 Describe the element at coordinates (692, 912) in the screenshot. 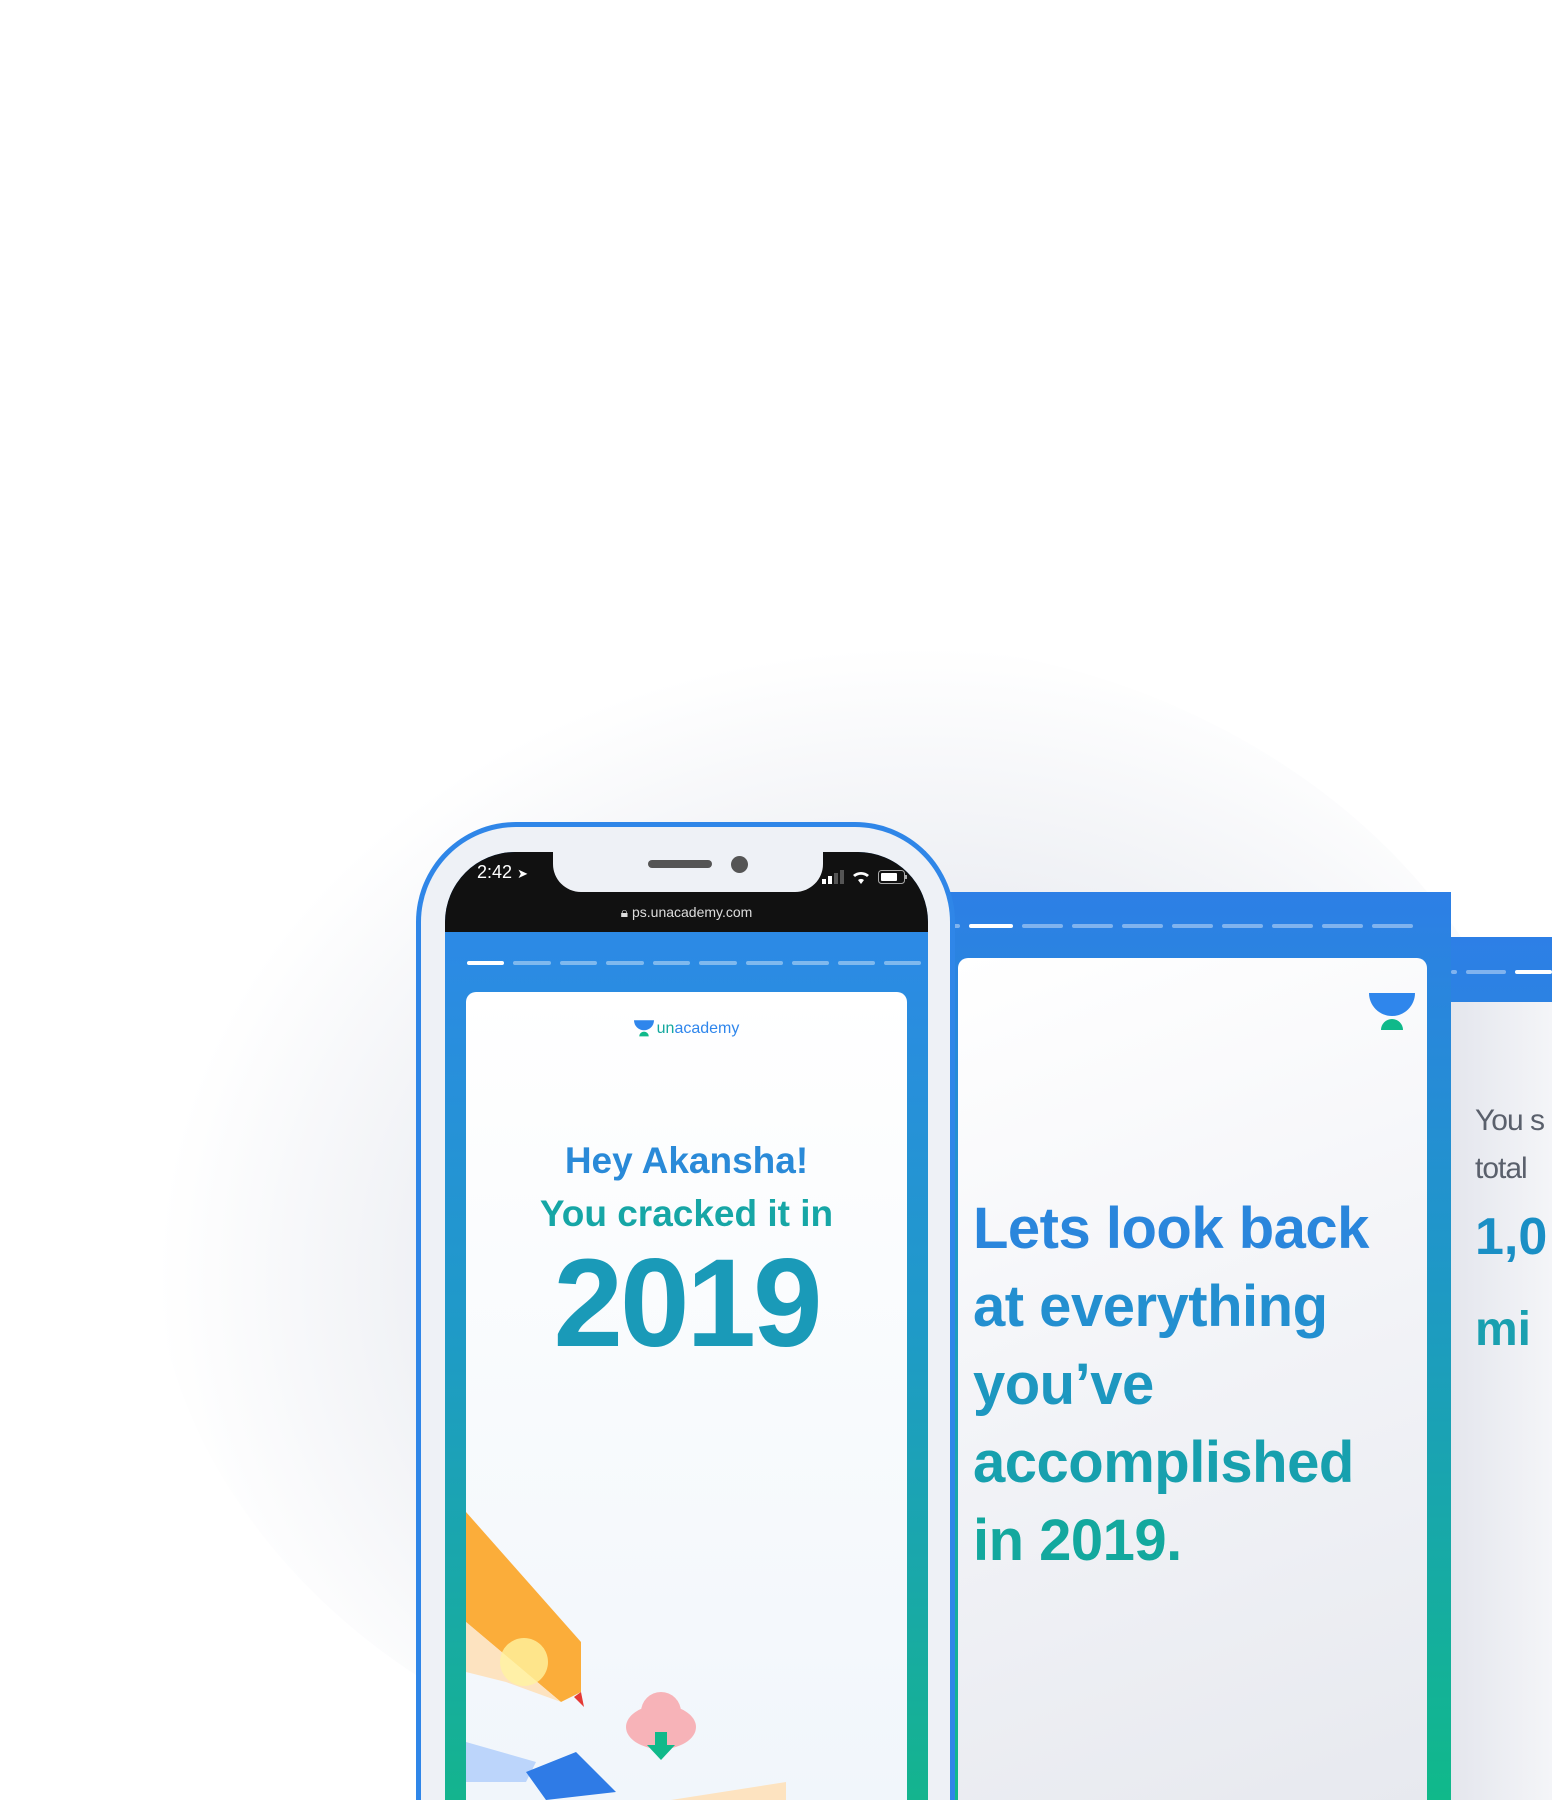

I see `url-text: ps.unacademy.com` at that location.